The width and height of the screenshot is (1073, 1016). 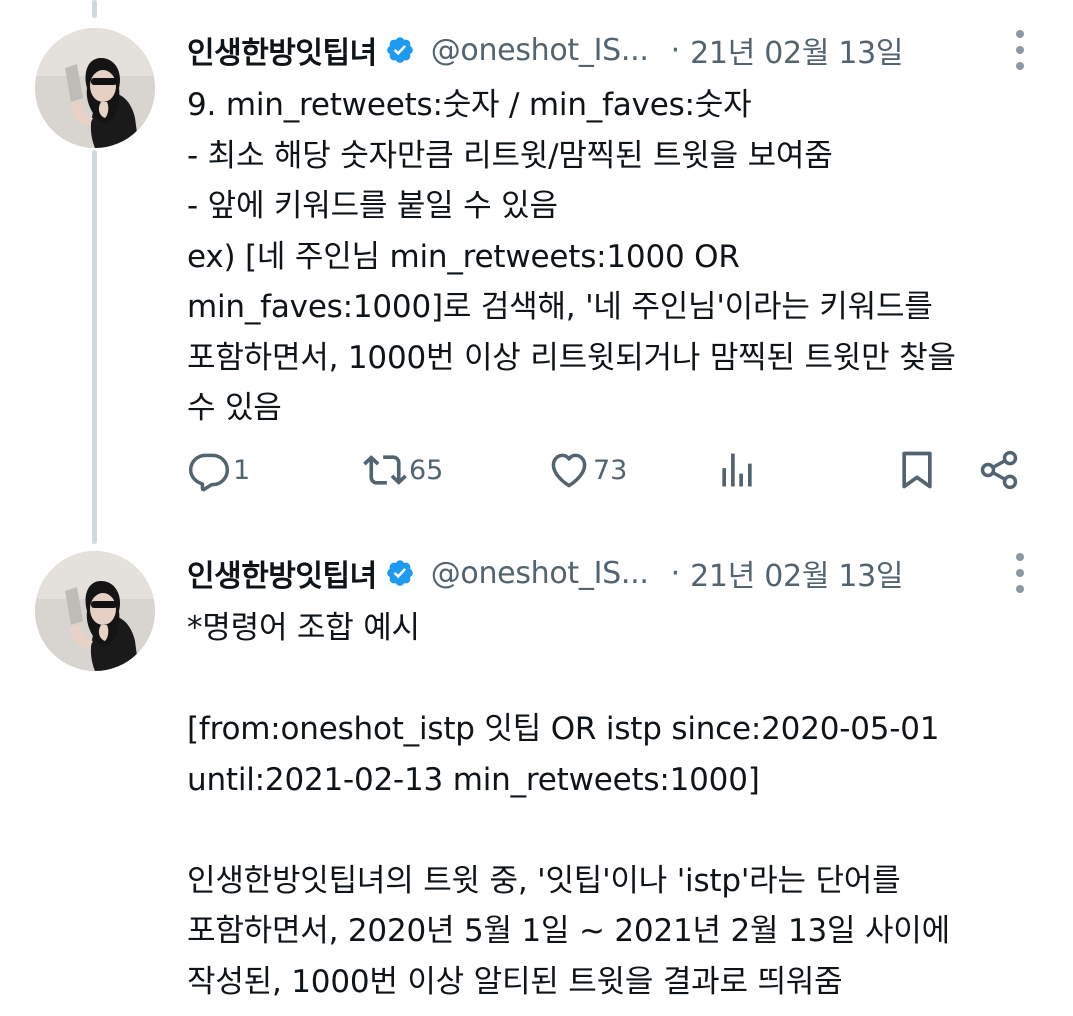 I want to click on tweet-text-line: until:2021-02-13 min_retweets:1000], so click(x=473, y=779).